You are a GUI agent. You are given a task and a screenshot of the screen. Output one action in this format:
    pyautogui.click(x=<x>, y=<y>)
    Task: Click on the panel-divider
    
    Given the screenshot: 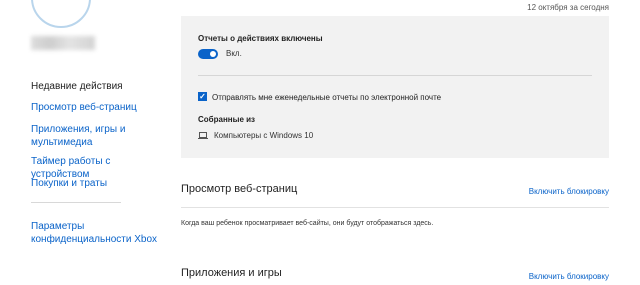 What is the action you would take?
    pyautogui.click(x=395, y=75)
    